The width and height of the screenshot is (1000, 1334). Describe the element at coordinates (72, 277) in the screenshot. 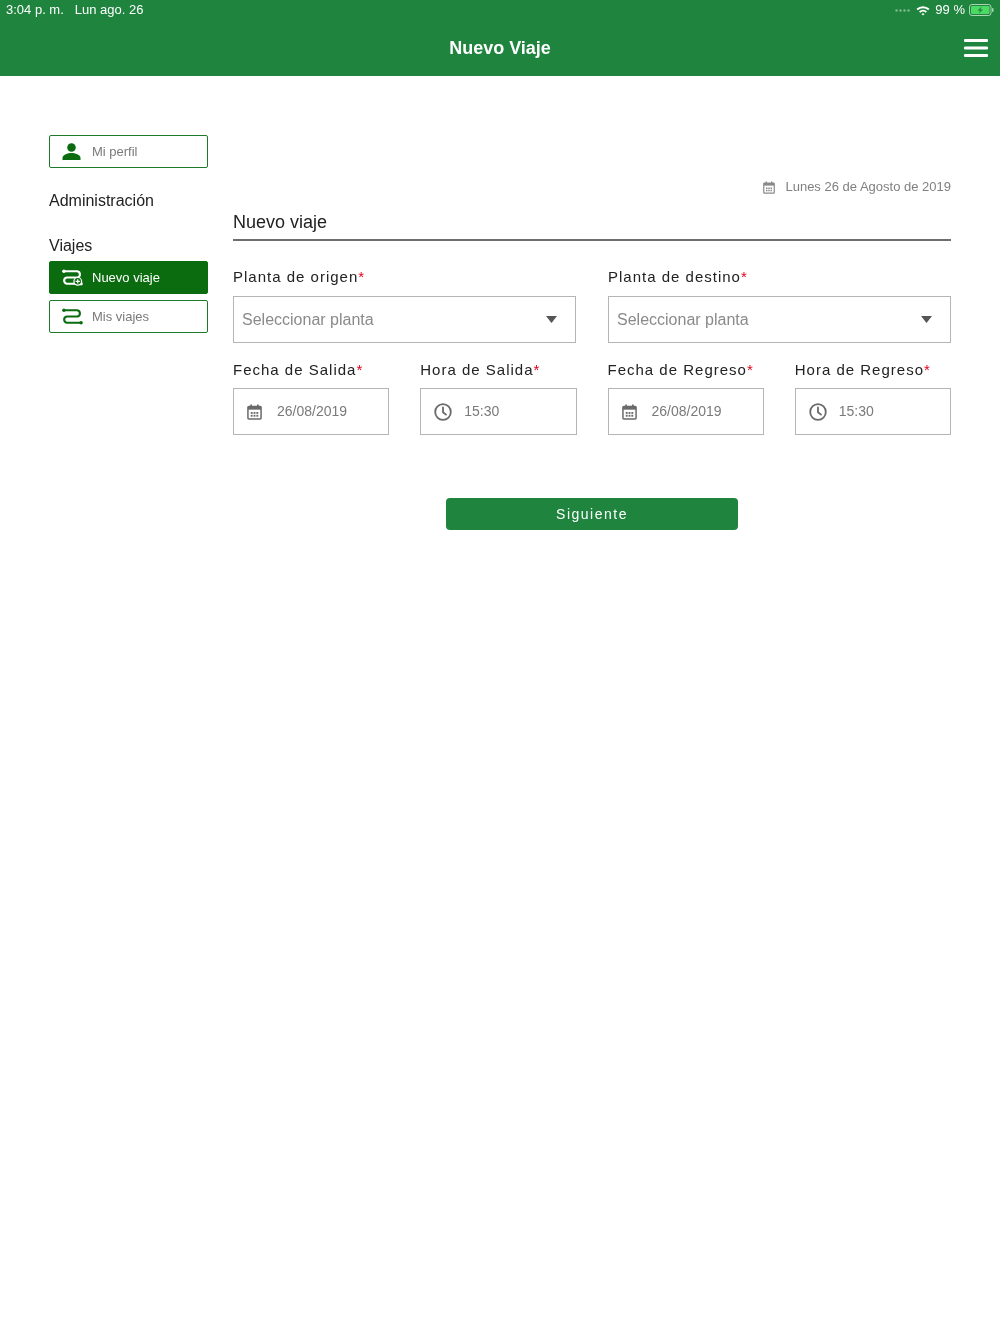

I see `route-plus-icon` at that location.